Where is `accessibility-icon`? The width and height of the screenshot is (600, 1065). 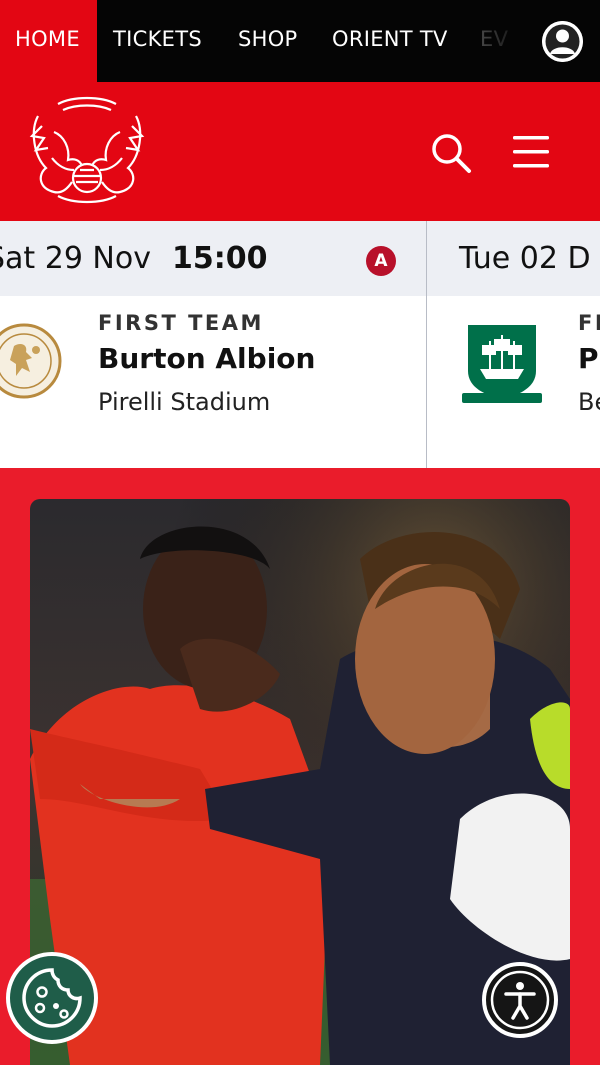
accessibility-icon is located at coordinates (520, 1000).